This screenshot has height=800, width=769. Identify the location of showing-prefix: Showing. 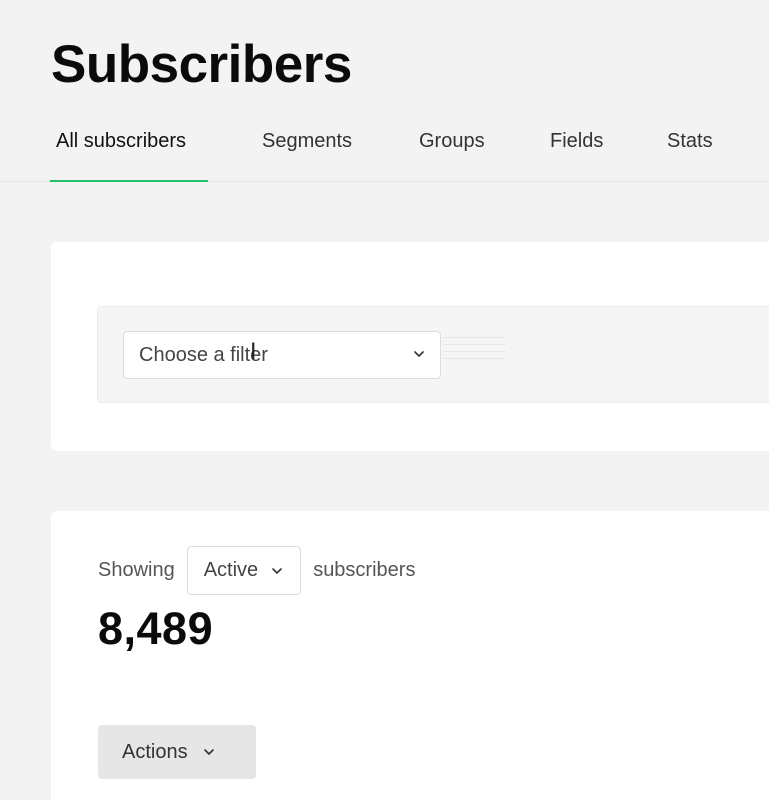
(136, 570).